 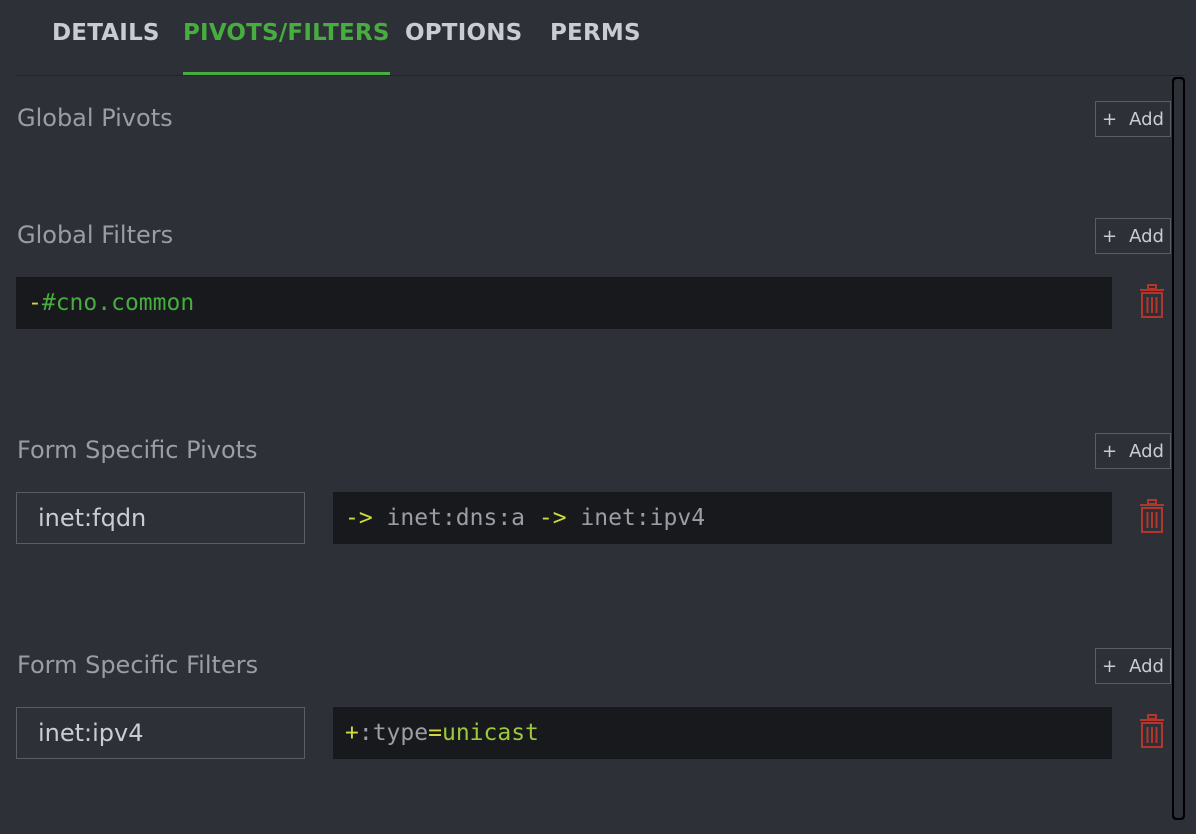 I want to click on tab-bar: DETAILS PIVOTS/FILTERS OPTIONS PERMS, so click(x=600, y=38).